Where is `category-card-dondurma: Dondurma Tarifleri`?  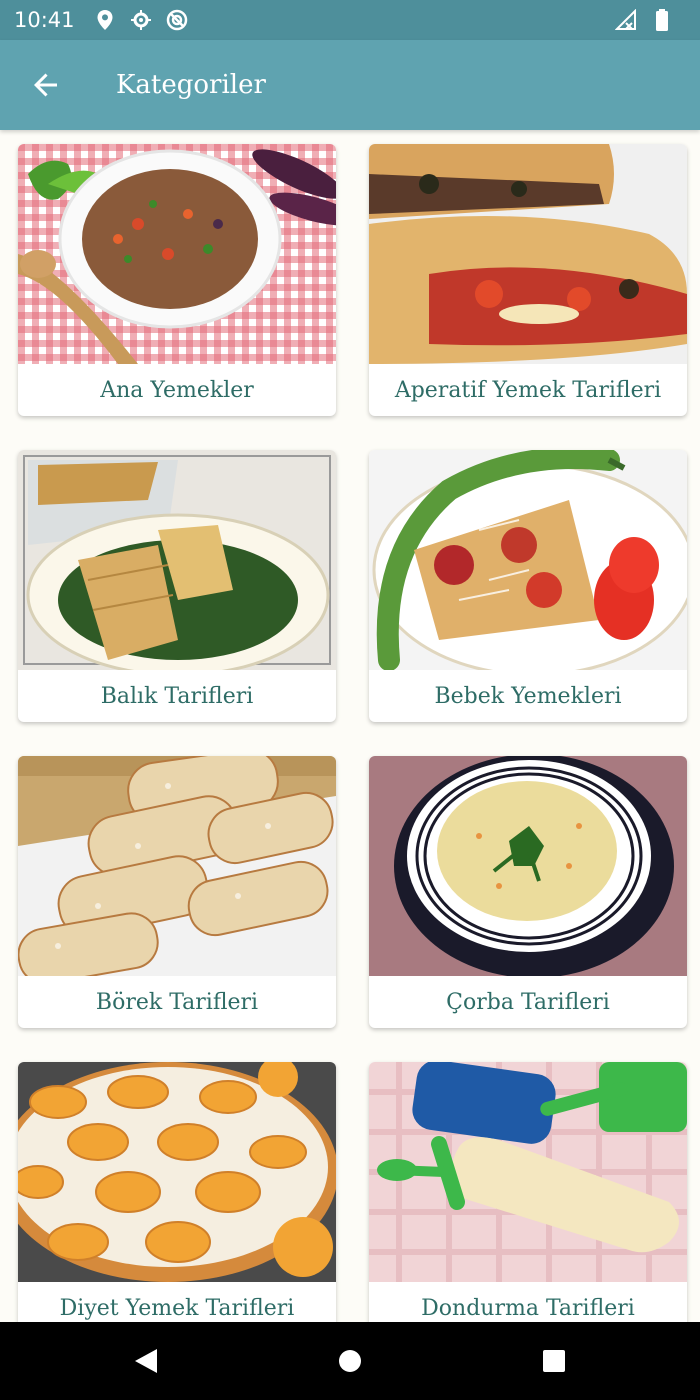
category-card-dondurma: Dondurma Tarifleri is located at coordinates (528, 1192).